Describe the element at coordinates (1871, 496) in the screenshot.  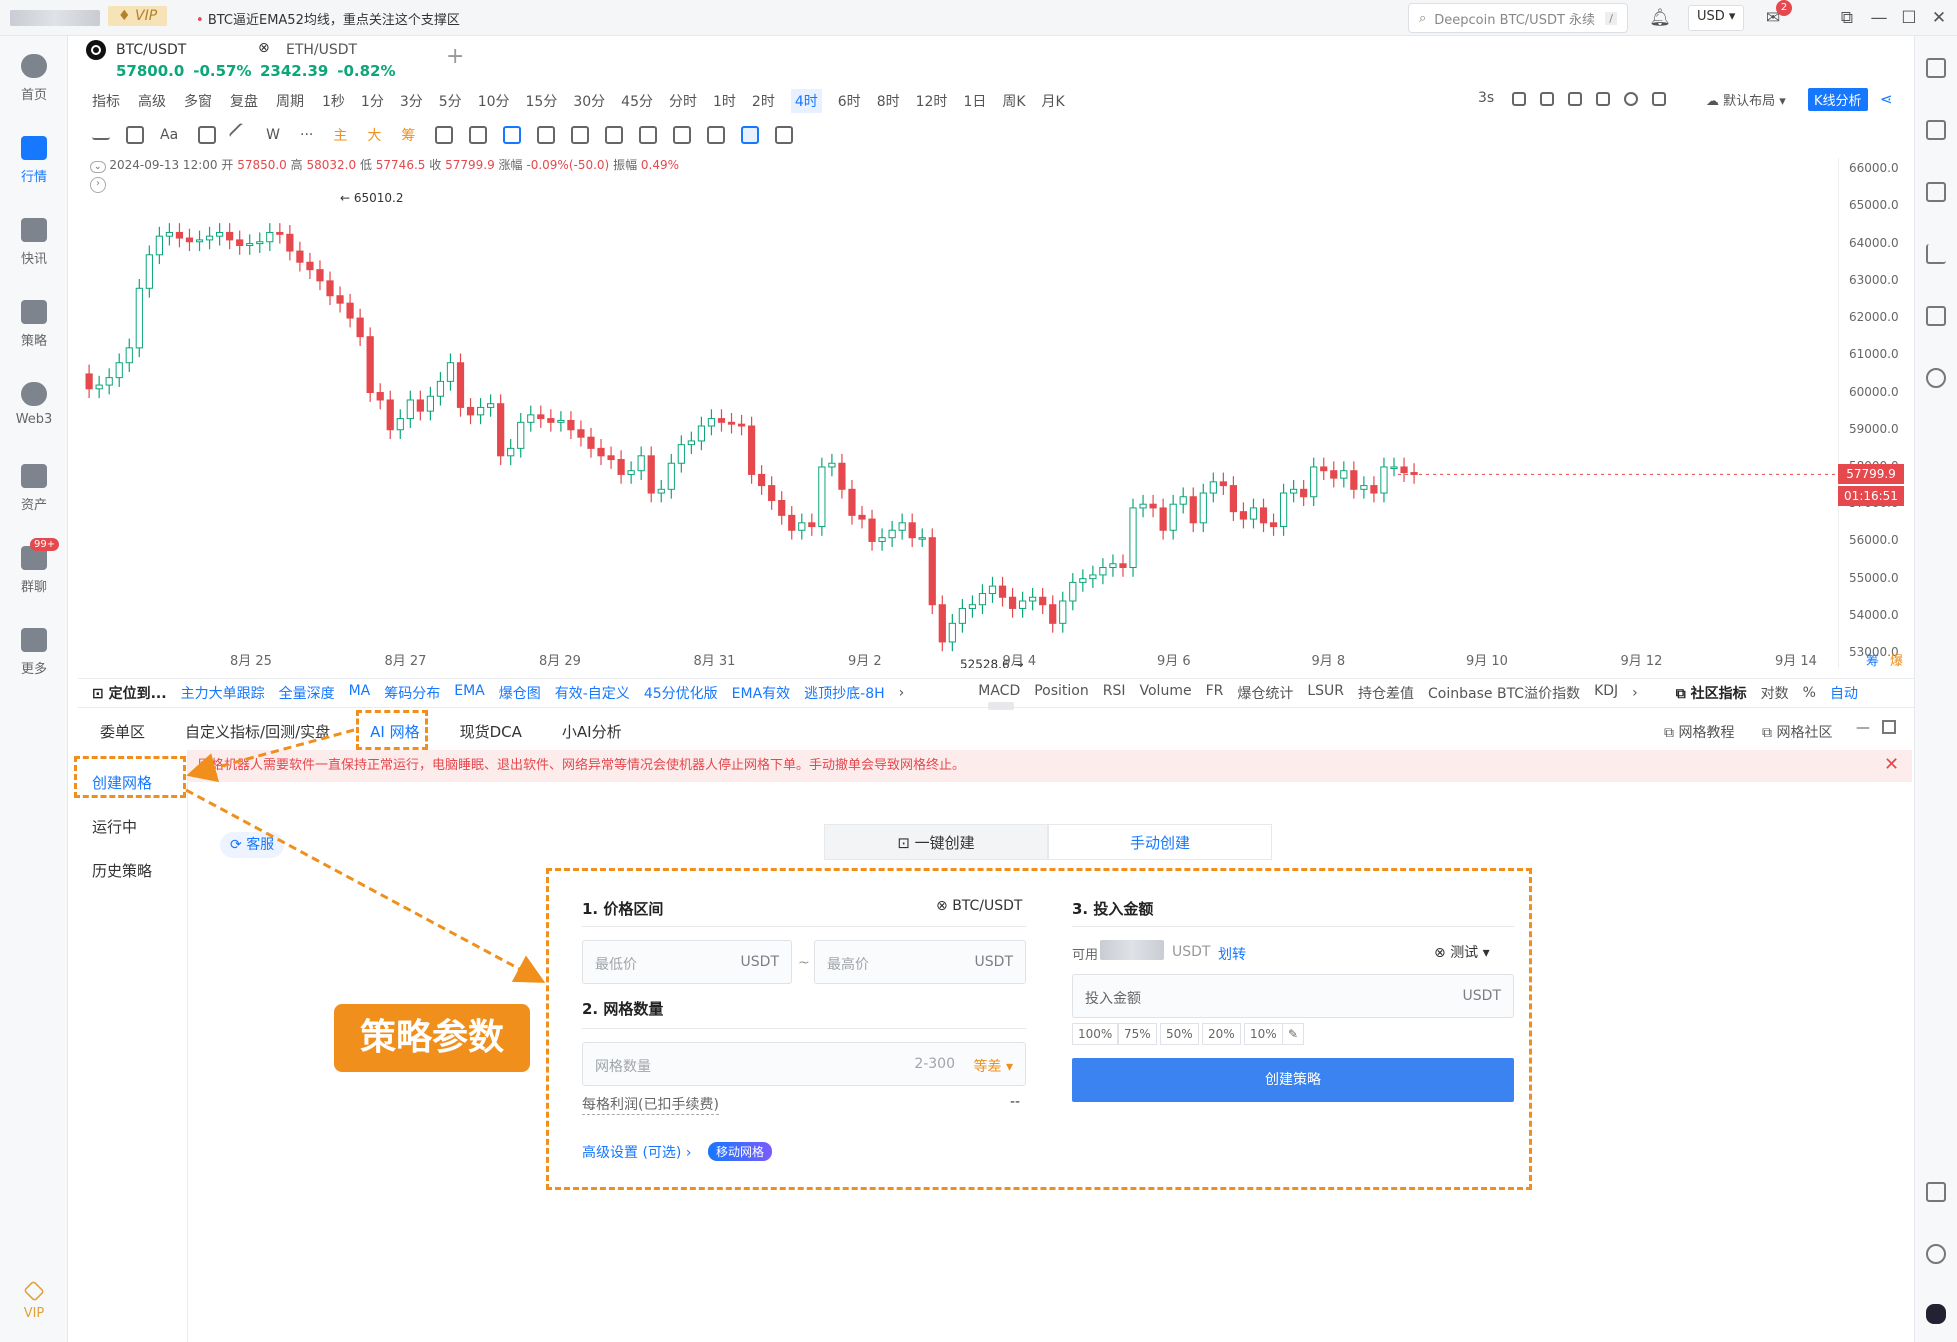
I see `candle-countdown-tag: 01:16:51` at that location.